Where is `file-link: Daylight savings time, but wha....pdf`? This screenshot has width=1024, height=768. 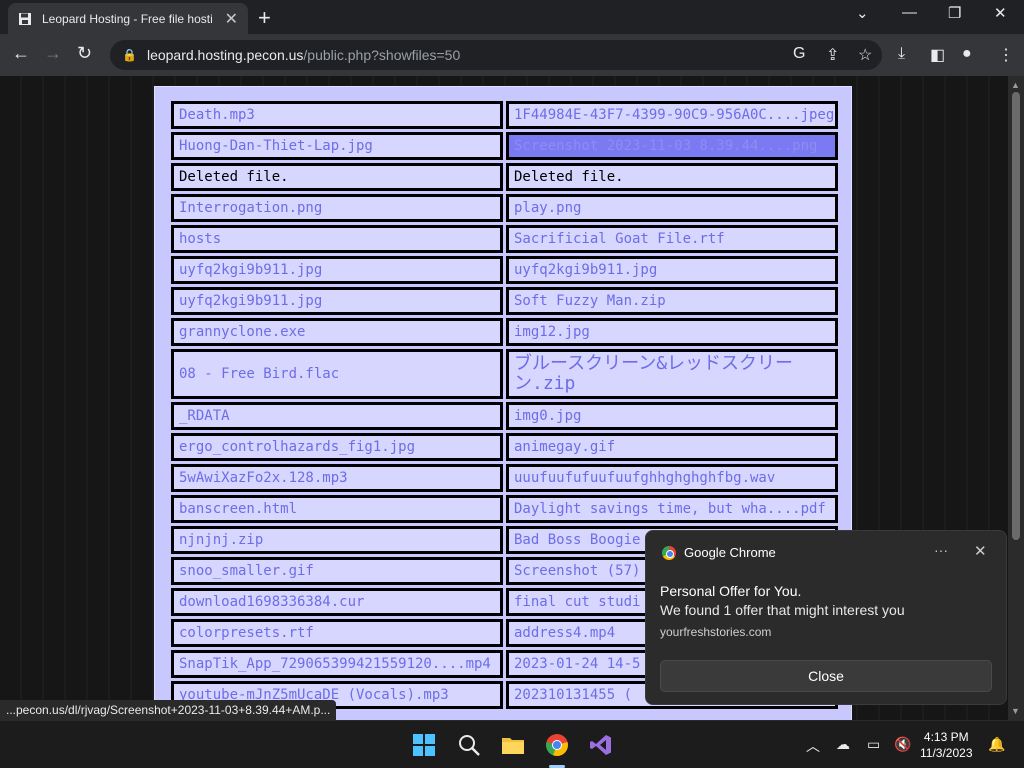
file-link: Daylight savings time, but wha....pdf is located at coordinates (672, 509).